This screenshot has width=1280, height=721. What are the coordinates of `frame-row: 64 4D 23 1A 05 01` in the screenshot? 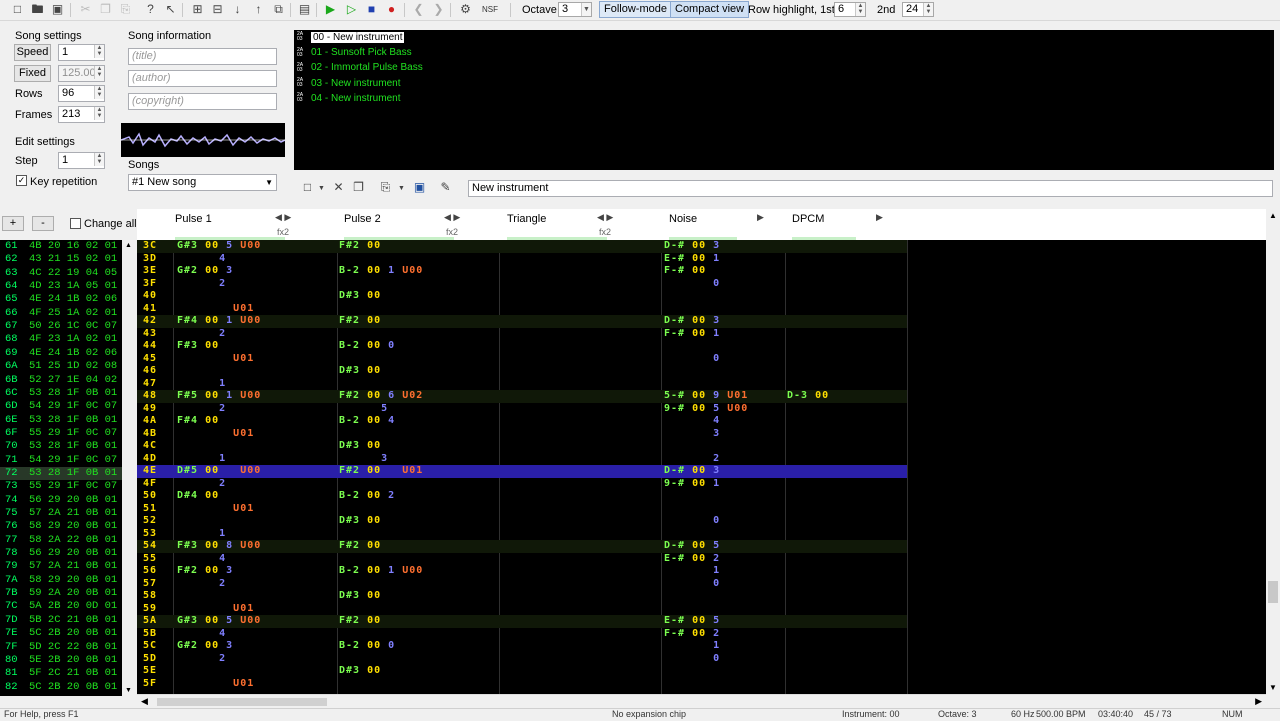 It's located at (61, 286).